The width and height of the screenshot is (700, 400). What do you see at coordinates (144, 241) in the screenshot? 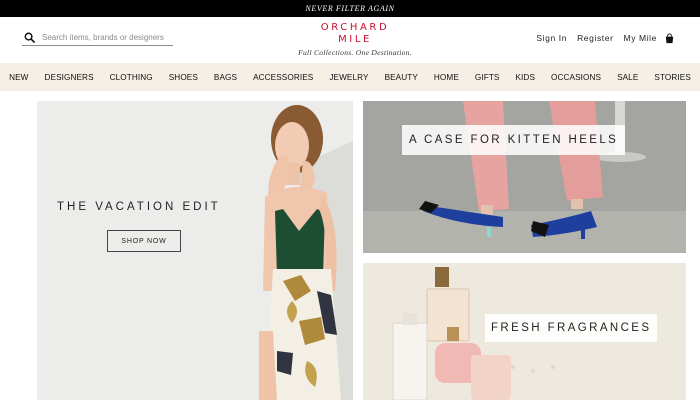
I see `shop-now-button: SHOP NOW` at bounding box center [144, 241].